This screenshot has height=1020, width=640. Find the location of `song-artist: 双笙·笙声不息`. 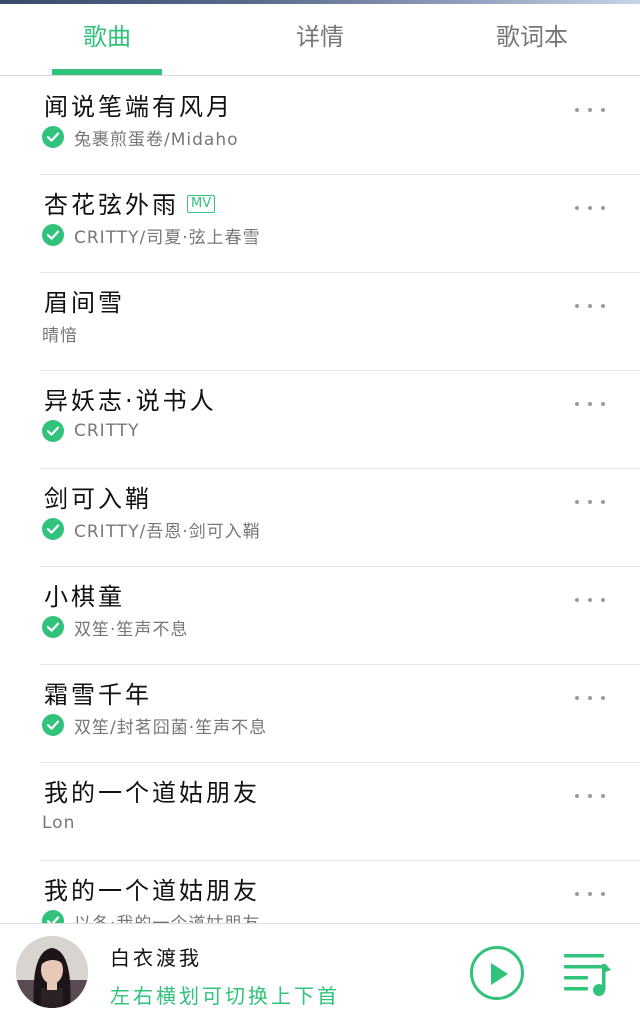

song-artist: 双笙·笙声不息 is located at coordinates (131, 629).